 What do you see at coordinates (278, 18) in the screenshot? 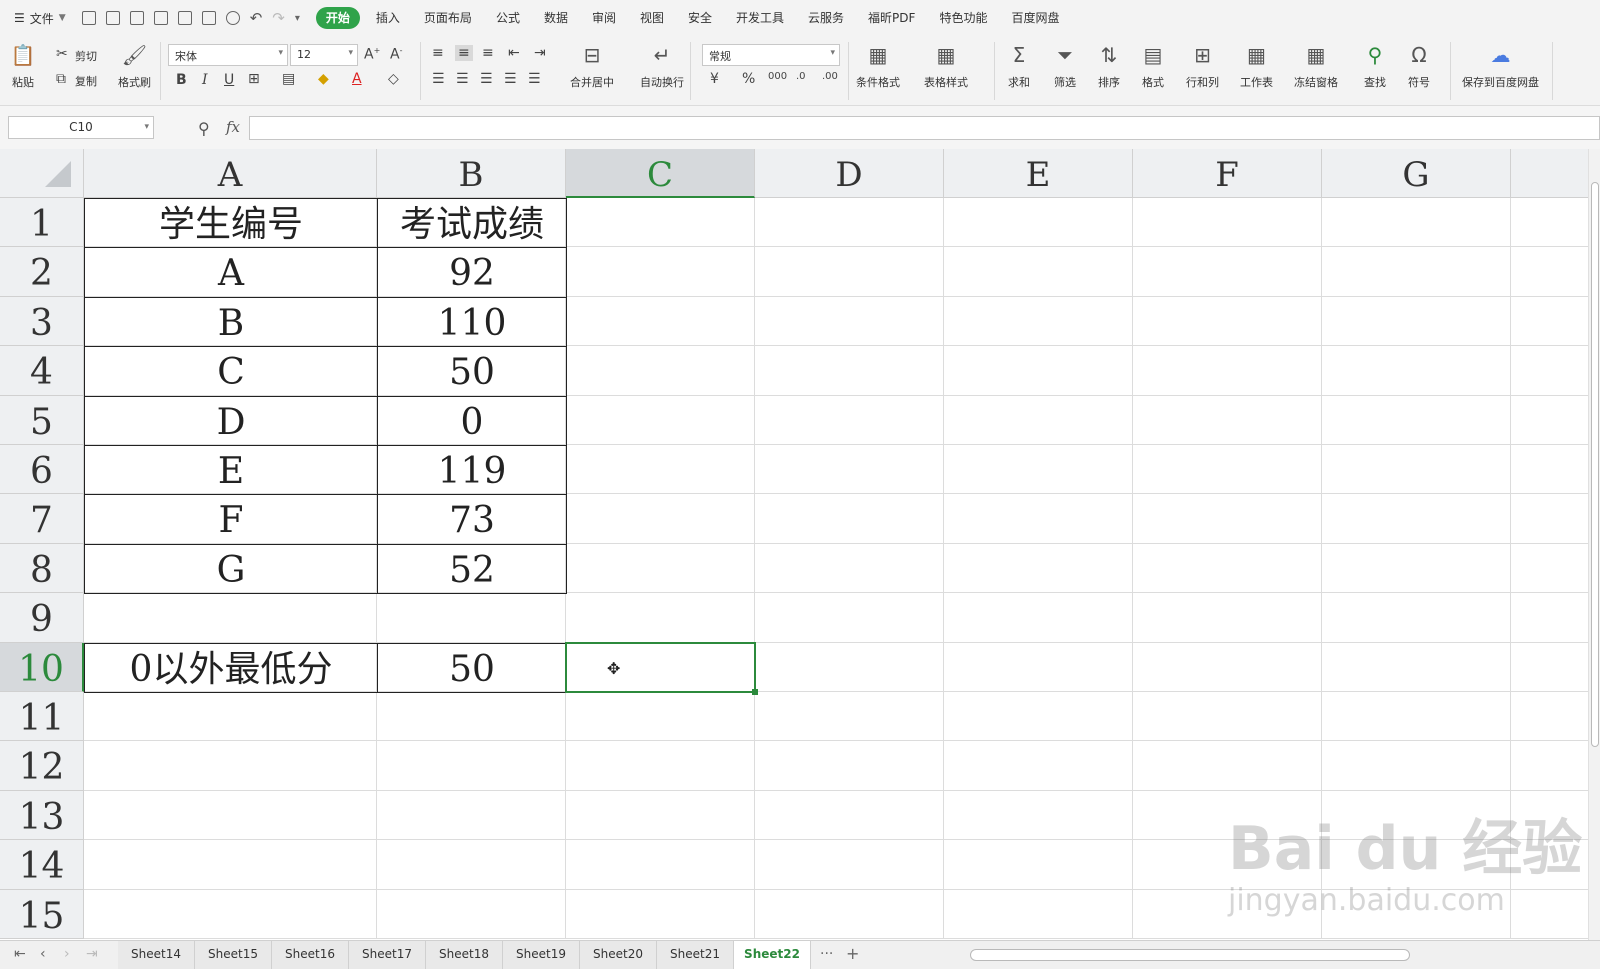
I see `redo-icon: ↷` at bounding box center [278, 18].